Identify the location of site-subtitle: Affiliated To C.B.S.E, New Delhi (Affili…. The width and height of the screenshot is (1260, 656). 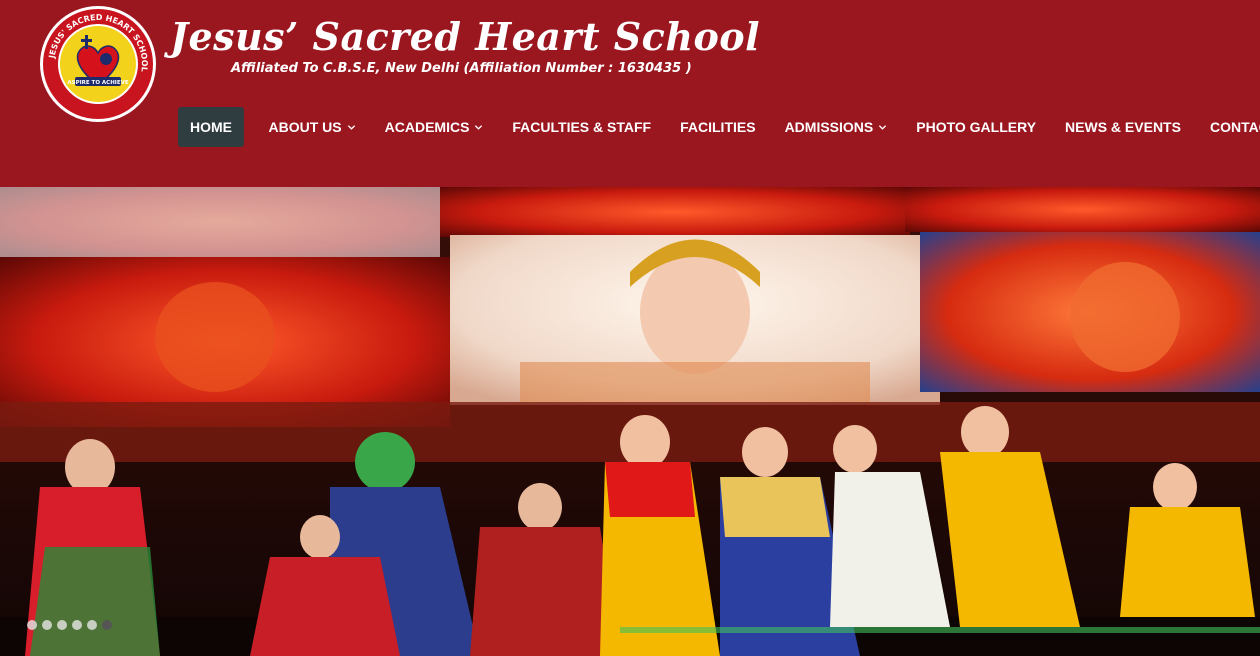
(461, 68).